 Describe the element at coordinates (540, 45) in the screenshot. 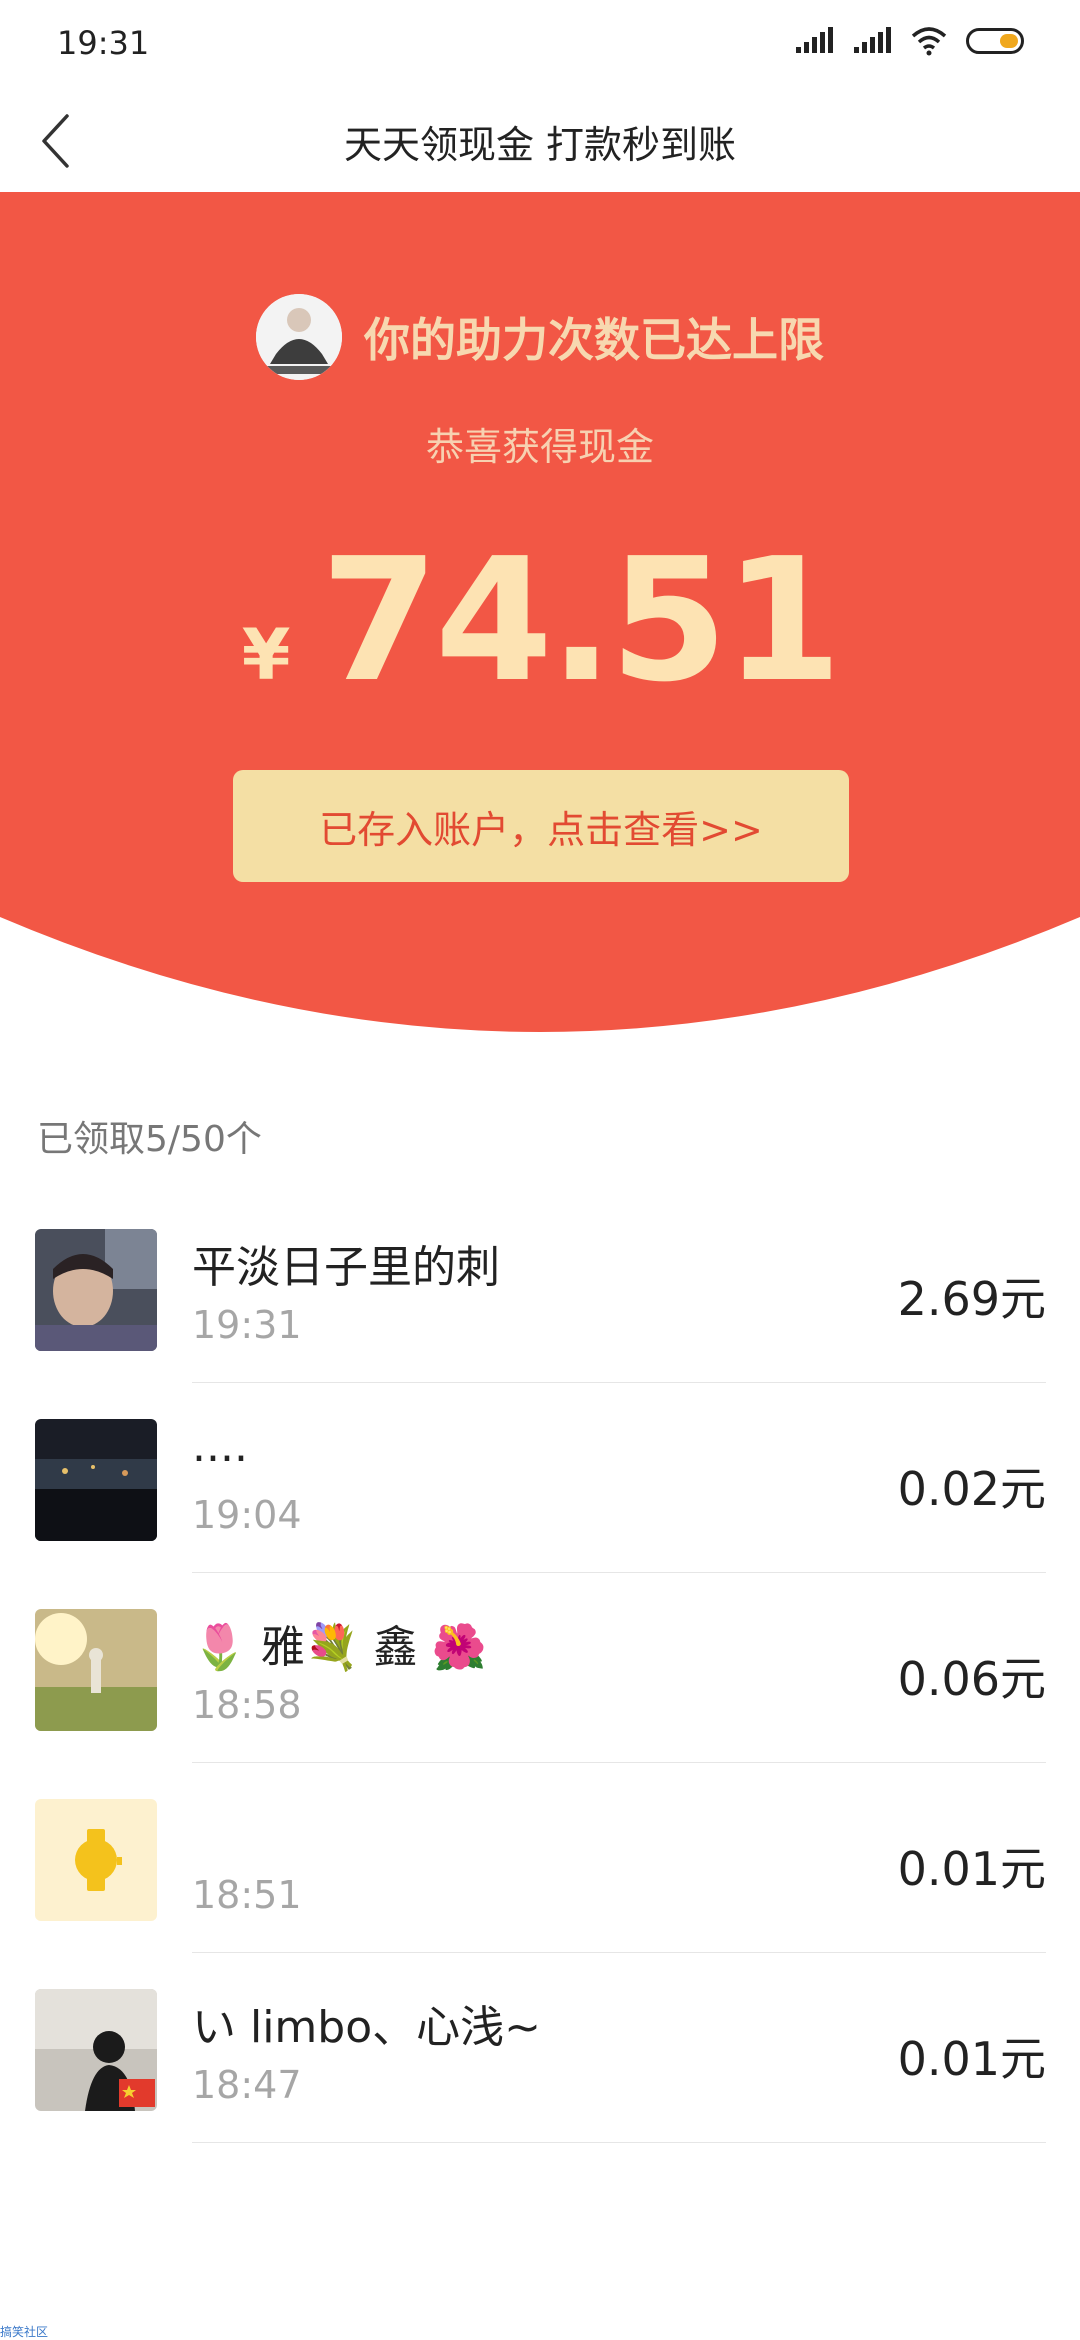

I see `status-bar: 19:31` at that location.